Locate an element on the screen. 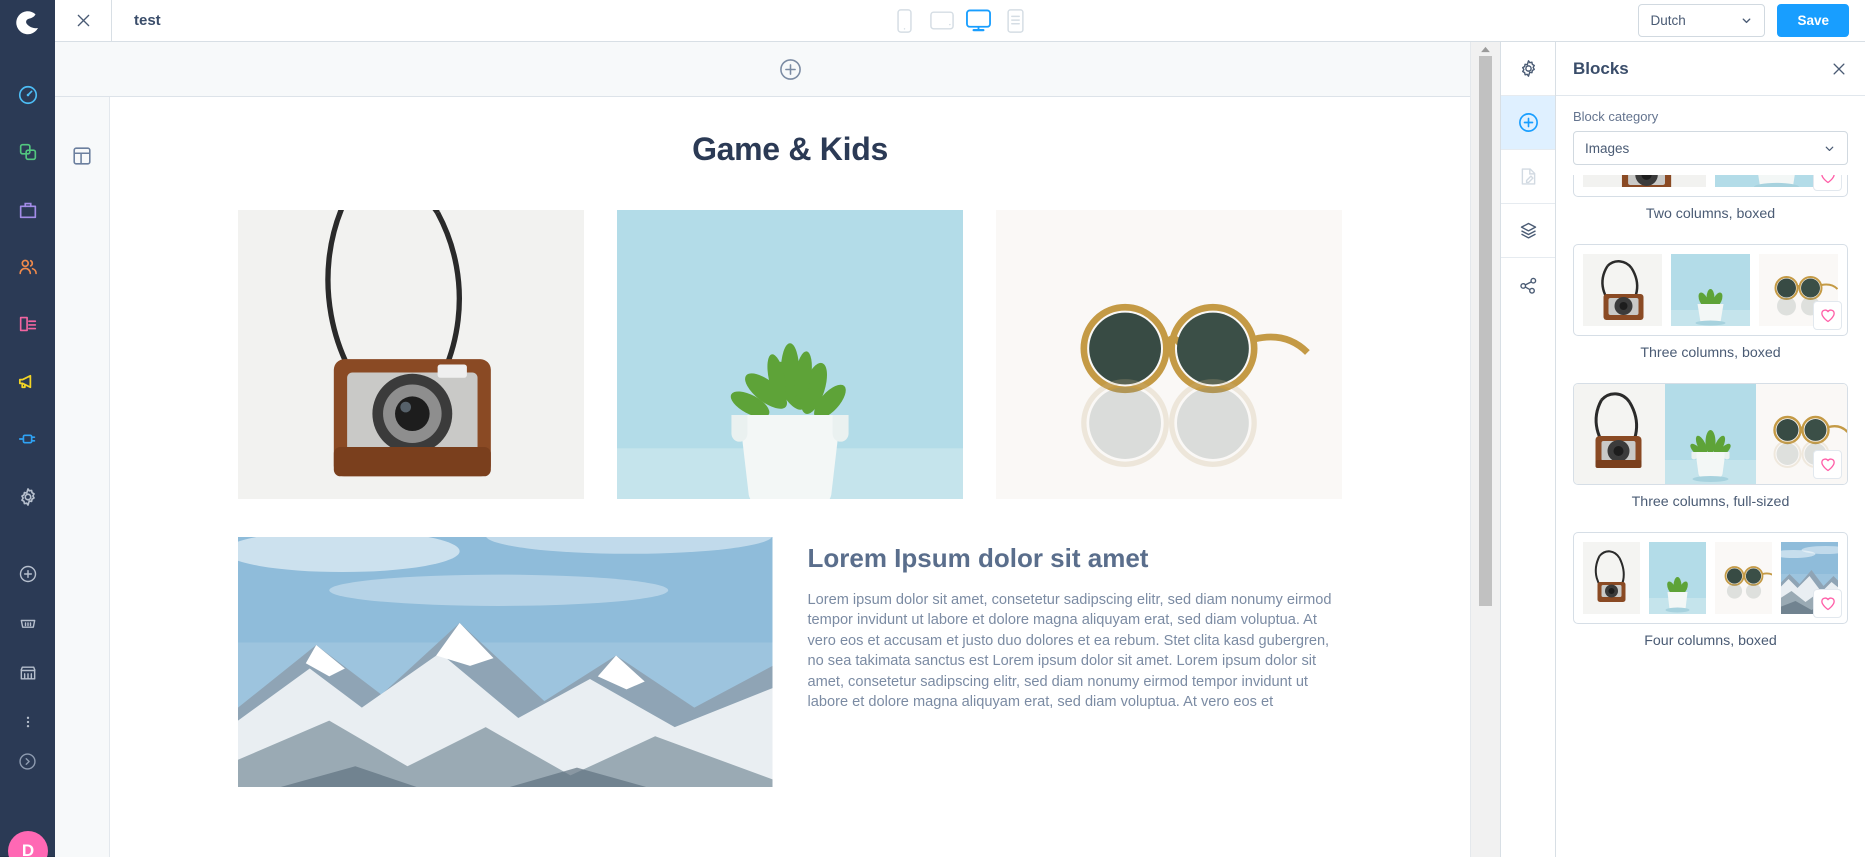 This screenshot has height=857, width=1865. sidebar-shortcut-add-new is located at coordinates (27, 573).